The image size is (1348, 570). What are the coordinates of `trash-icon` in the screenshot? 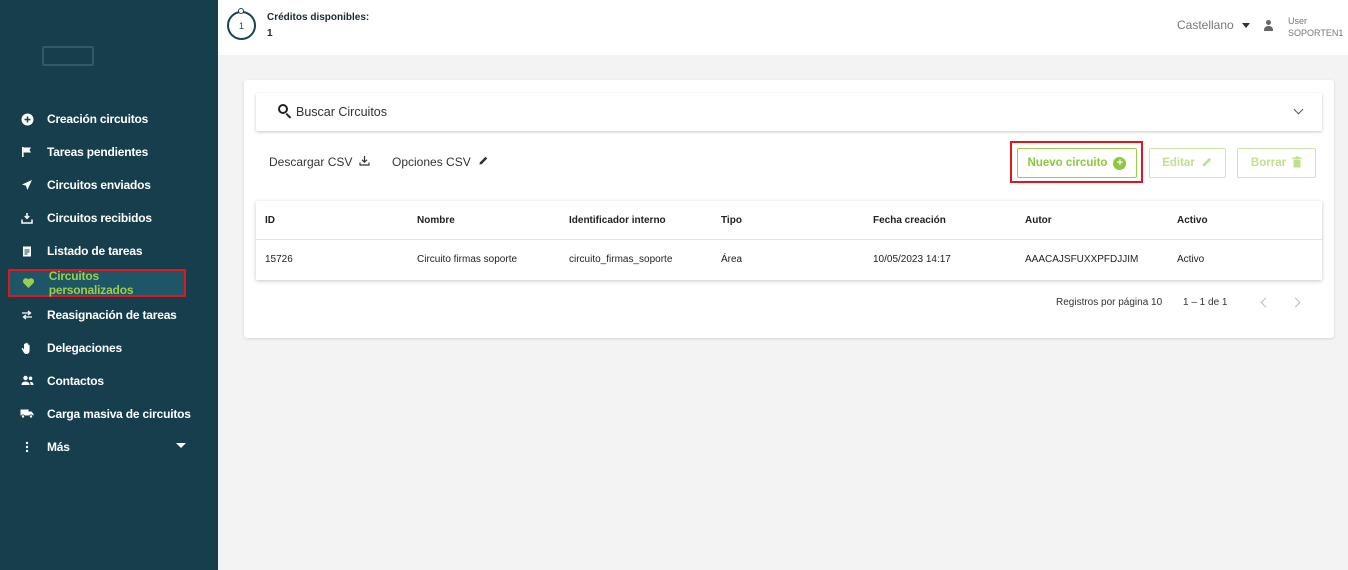 It's located at (1297, 163).